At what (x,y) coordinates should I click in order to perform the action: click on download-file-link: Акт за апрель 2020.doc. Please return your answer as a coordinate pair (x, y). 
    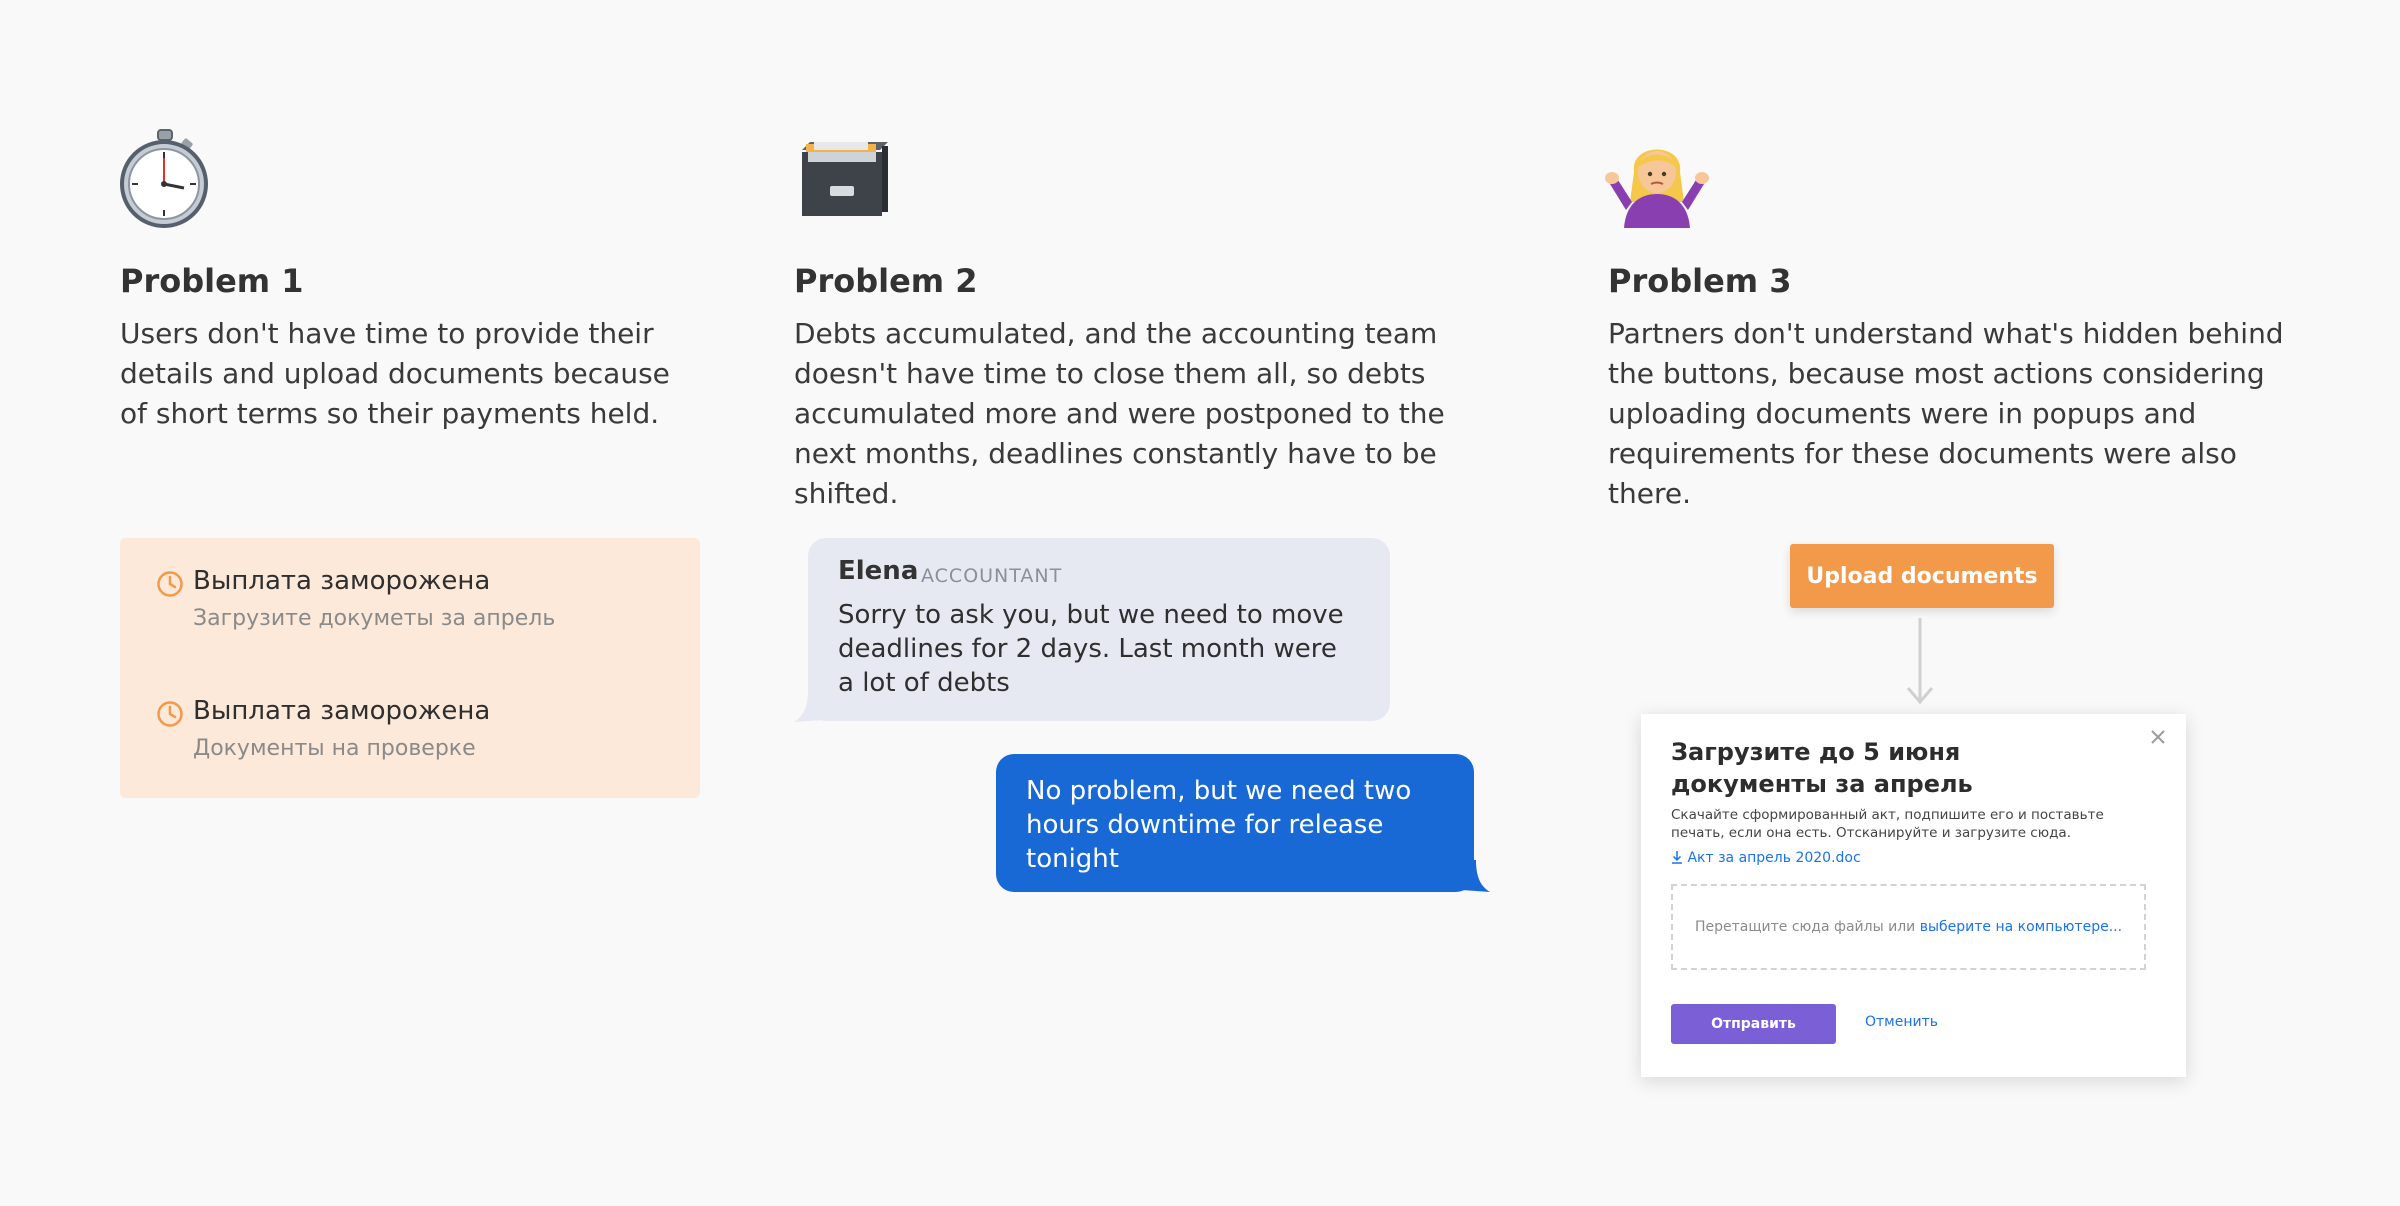
    Looking at the image, I should click on (1766, 858).